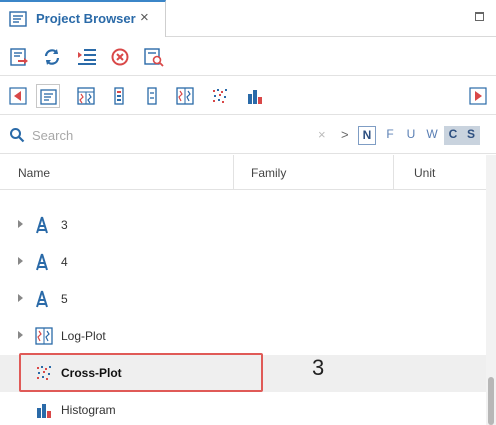  I want to click on find-next-button: >, so click(345, 134).